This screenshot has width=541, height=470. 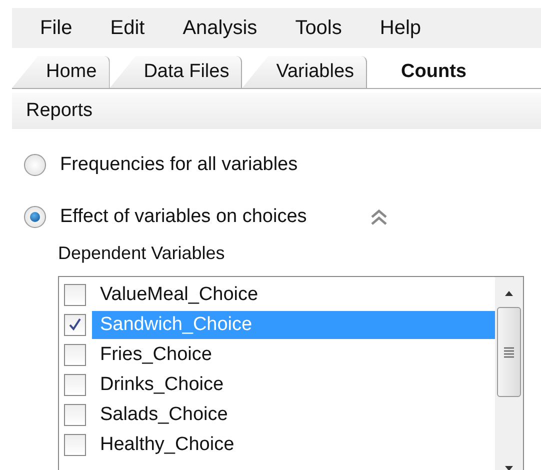 I want to click on tab: Variables, so click(x=305, y=72).